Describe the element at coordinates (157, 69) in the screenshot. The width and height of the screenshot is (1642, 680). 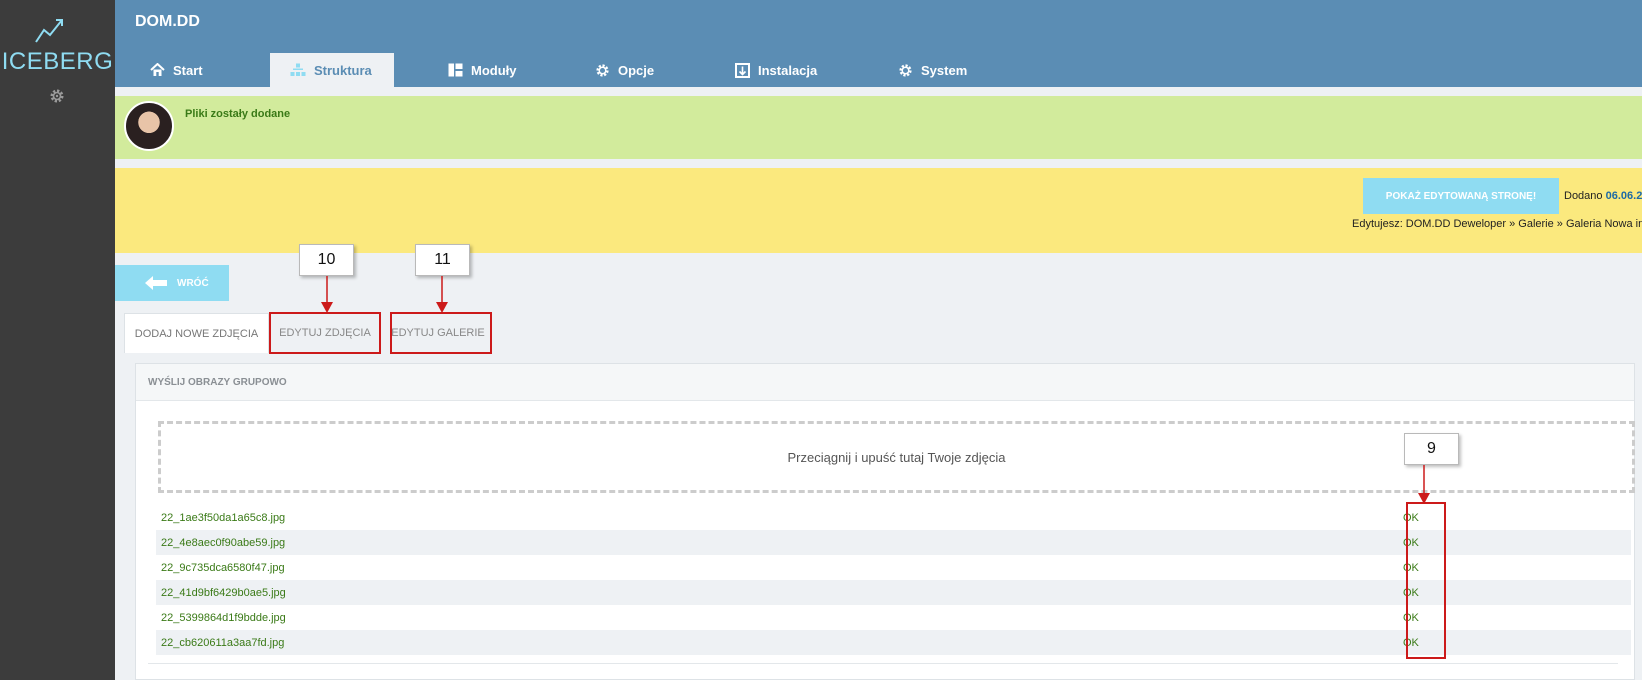
I see `home-icon` at that location.